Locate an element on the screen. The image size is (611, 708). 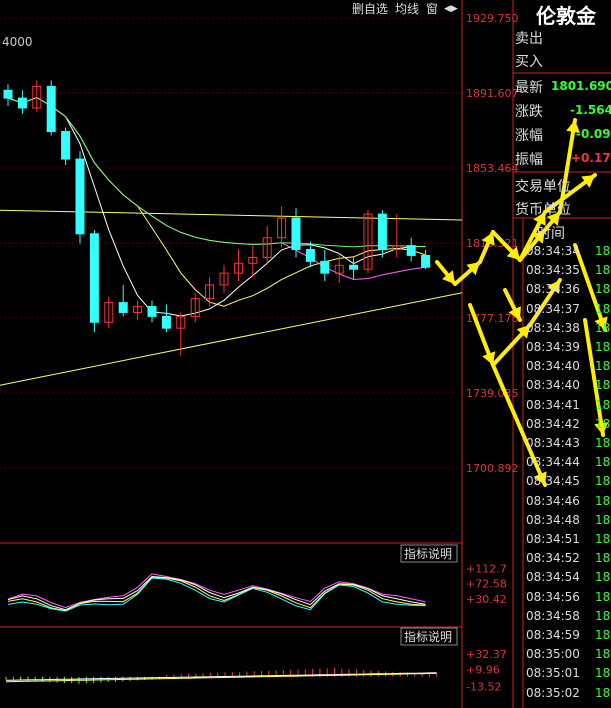
currency-label: 货币单位 is located at coordinates (543, 210).